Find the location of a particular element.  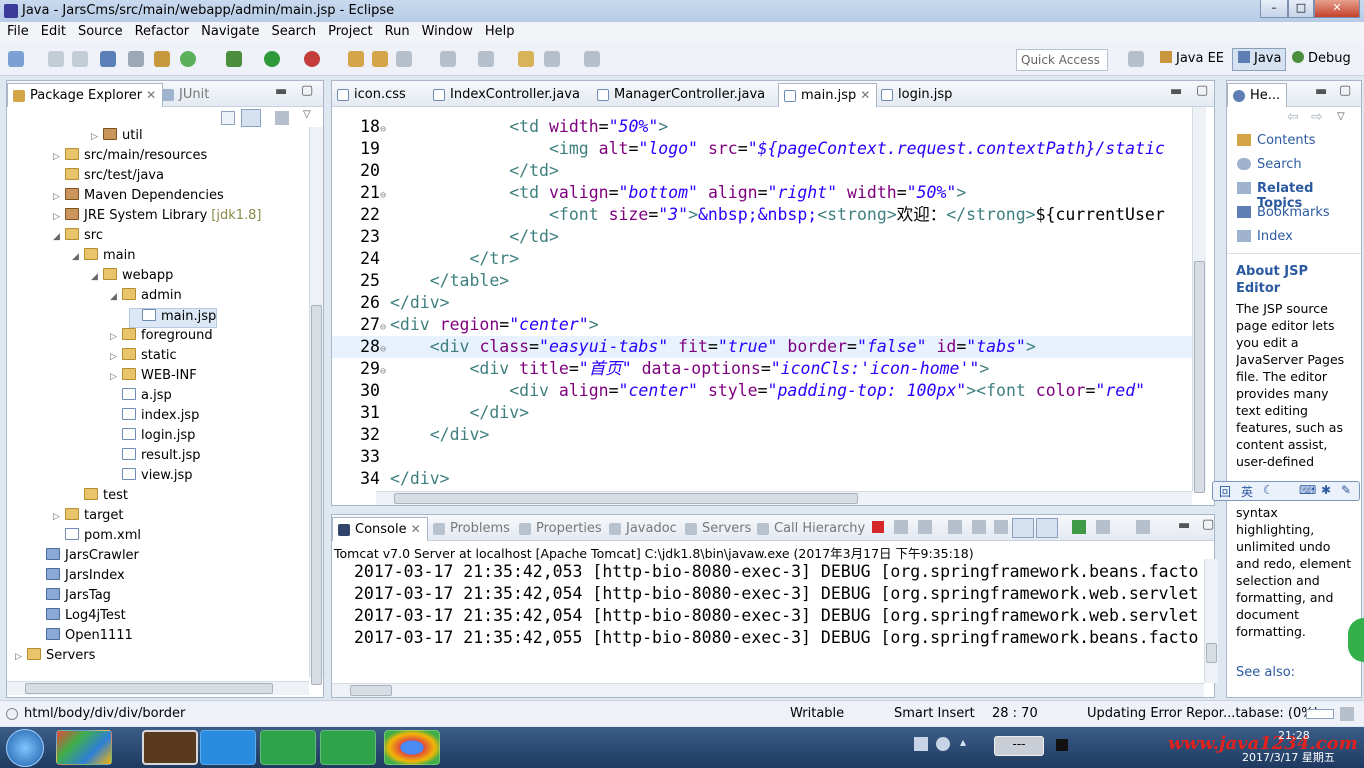

open-type-icon is located at coordinates (356, 59).